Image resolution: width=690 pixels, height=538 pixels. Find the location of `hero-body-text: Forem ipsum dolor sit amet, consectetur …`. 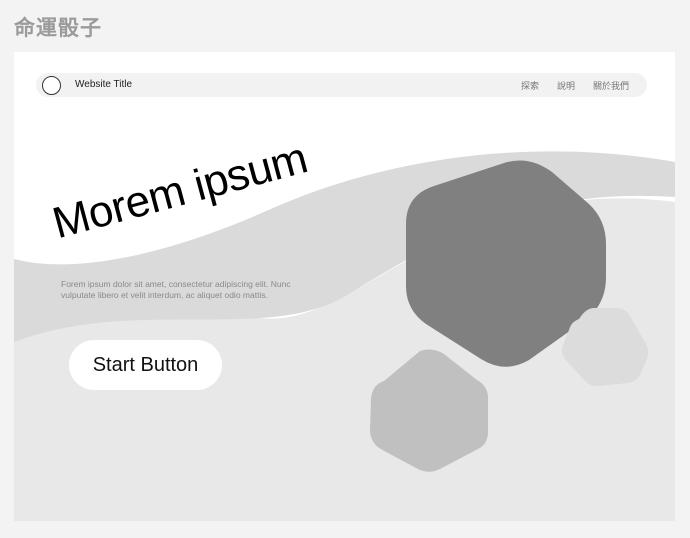

hero-body-text: Forem ipsum dolor sit amet, consectetur … is located at coordinates (176, 289).